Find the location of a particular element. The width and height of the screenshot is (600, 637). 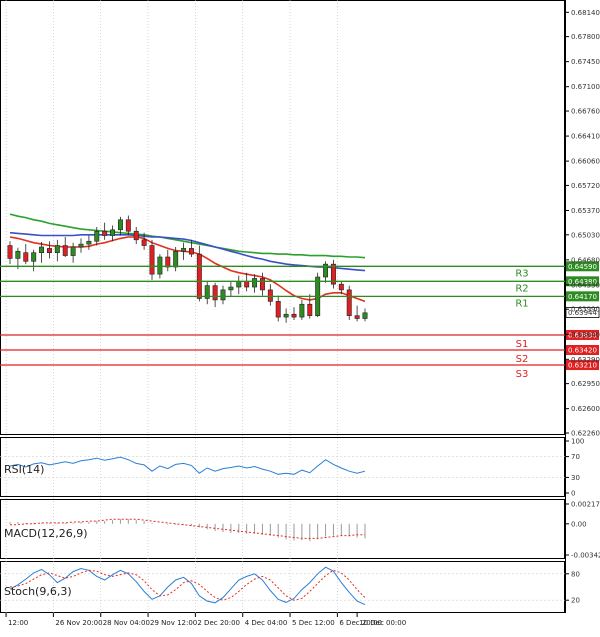

price-tick-label: 0.64330 is located at coordinates (585, 285).